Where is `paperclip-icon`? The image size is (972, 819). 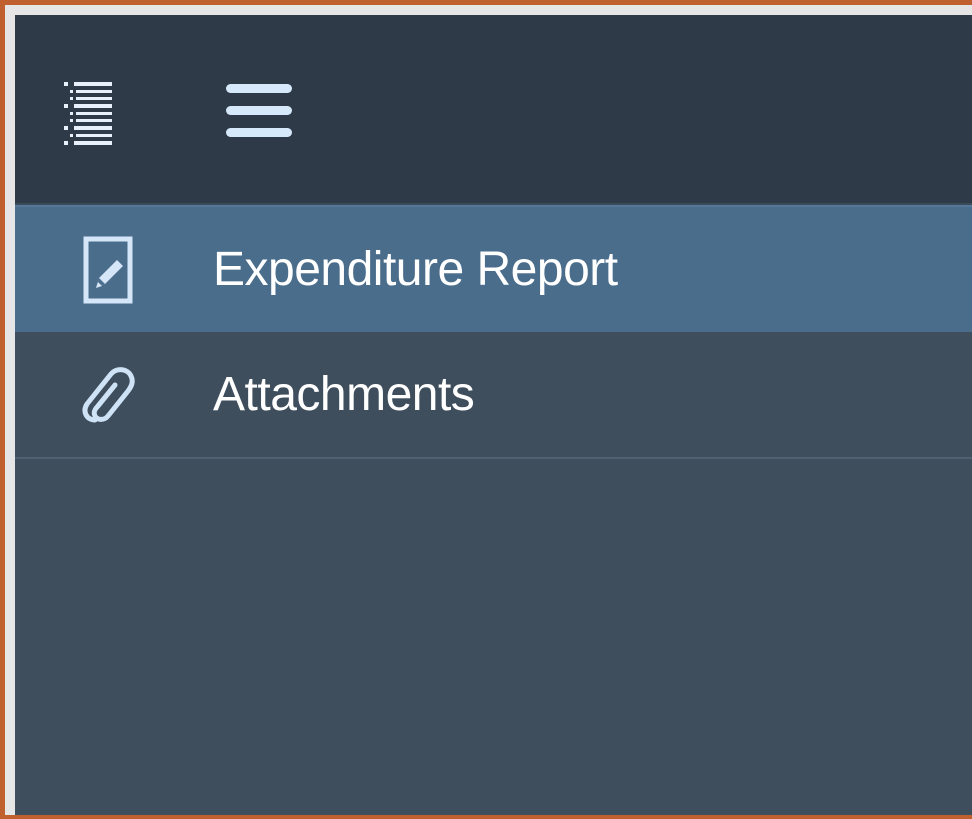 paperclip-icon is located at coordinates (108, 395).